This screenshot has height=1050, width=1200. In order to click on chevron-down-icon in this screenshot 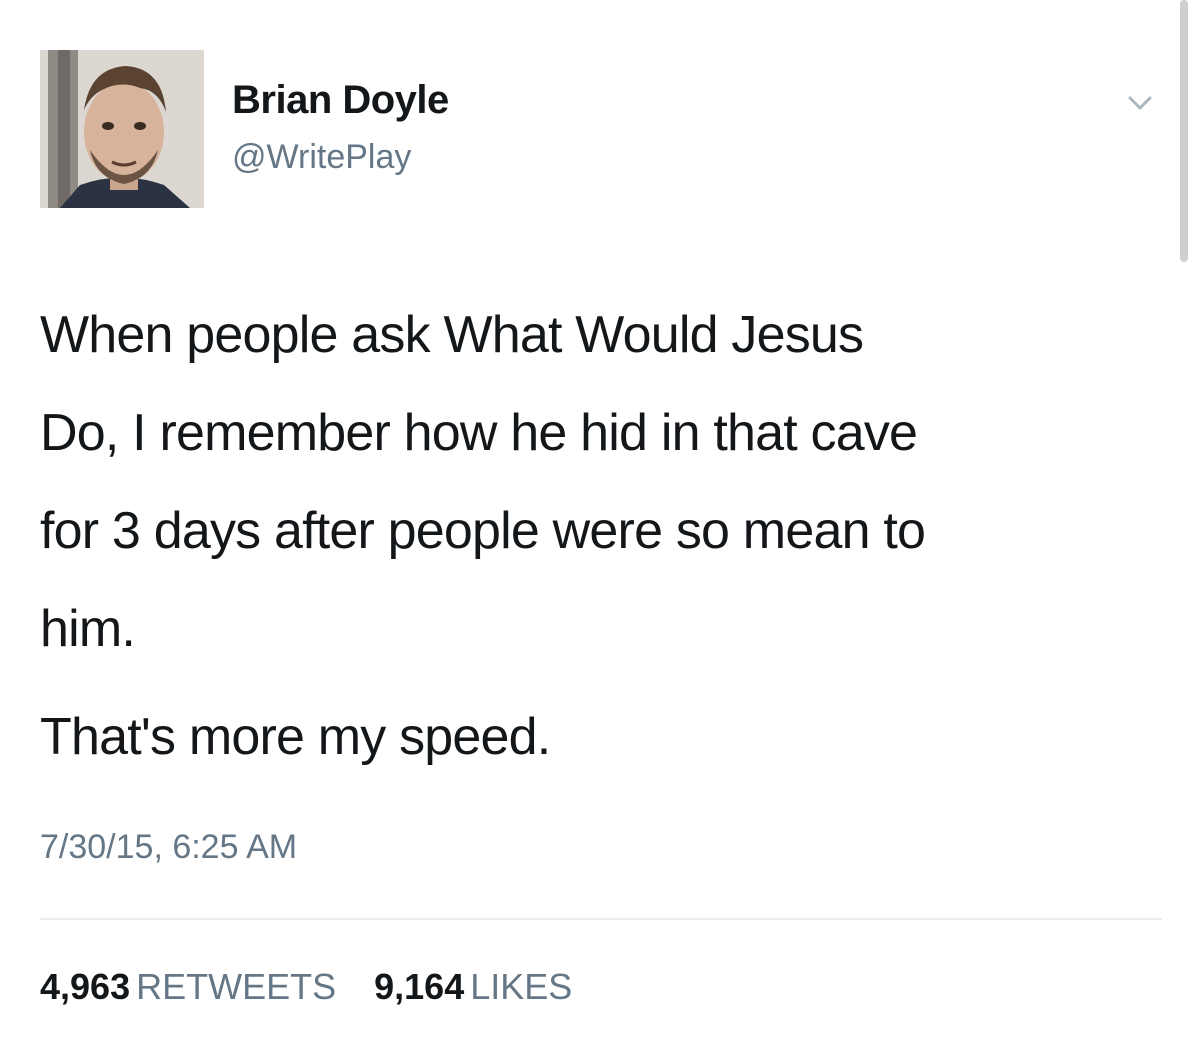, I will do `click(1140, 104)`.